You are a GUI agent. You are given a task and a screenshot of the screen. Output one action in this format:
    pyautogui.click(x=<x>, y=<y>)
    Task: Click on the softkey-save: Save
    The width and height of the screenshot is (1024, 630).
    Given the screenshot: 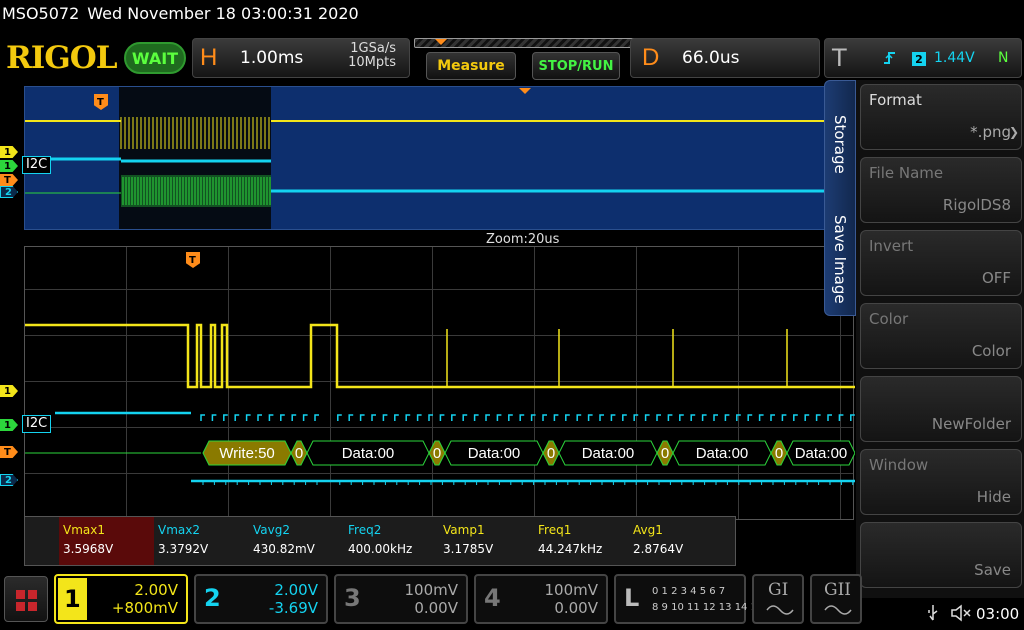 What is the action you would take?
    pyautogui.click(x=941, y=555)
    